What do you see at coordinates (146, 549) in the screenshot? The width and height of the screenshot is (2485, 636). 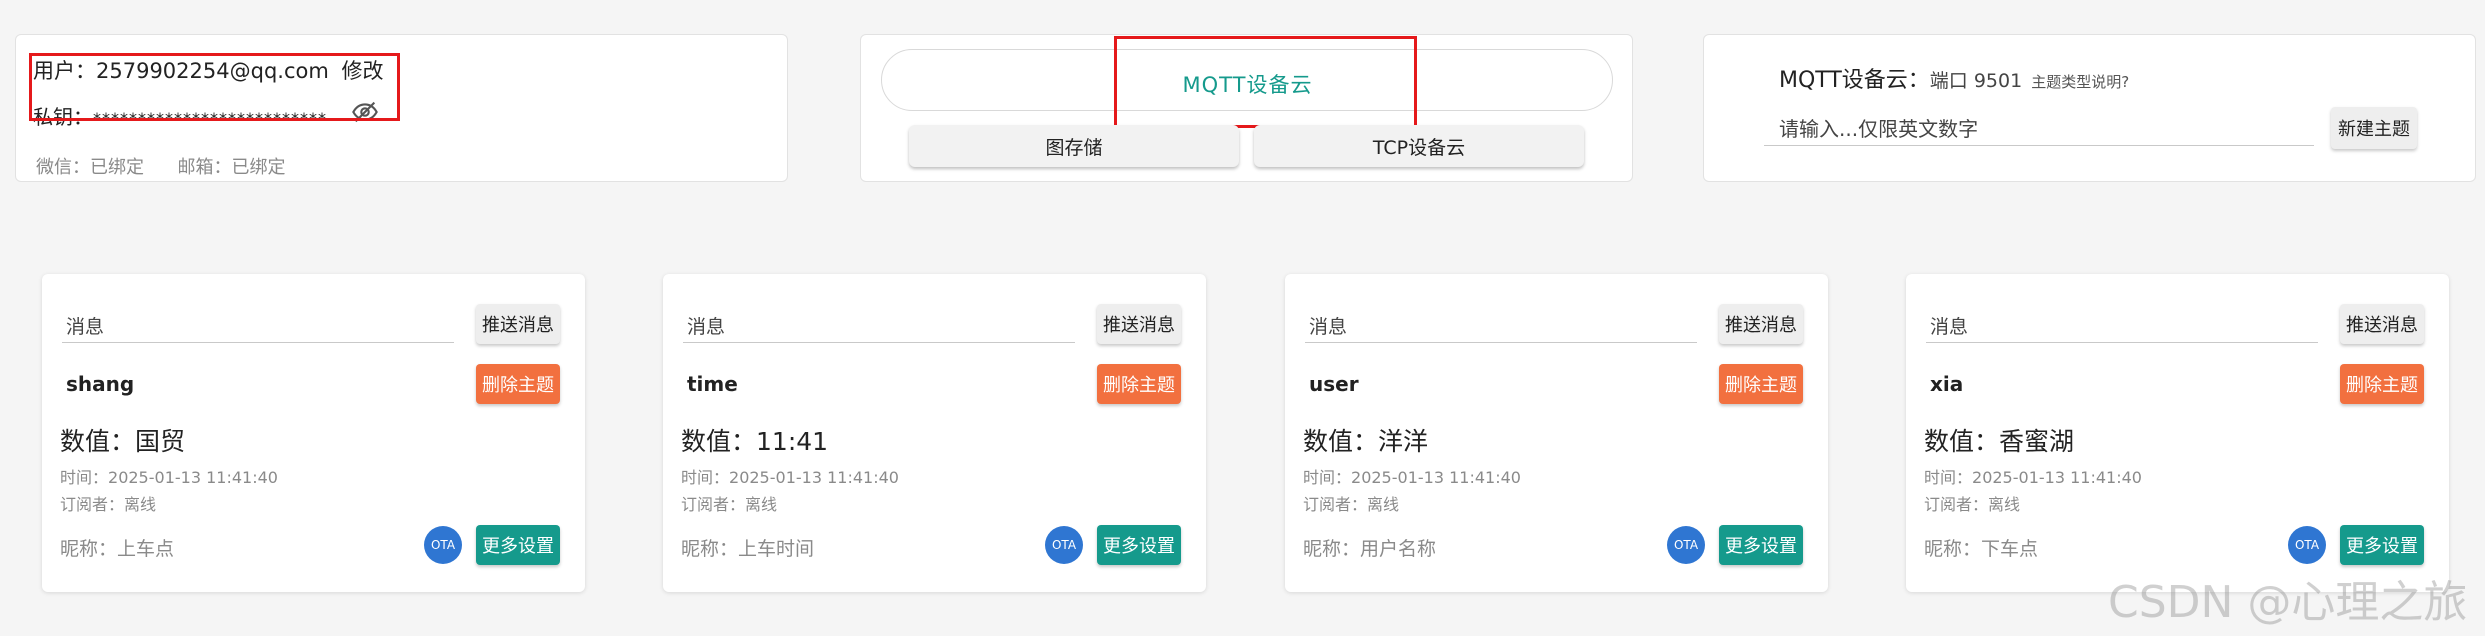 I see `nickname-value: 上车点` at bounding box center [146, 549].